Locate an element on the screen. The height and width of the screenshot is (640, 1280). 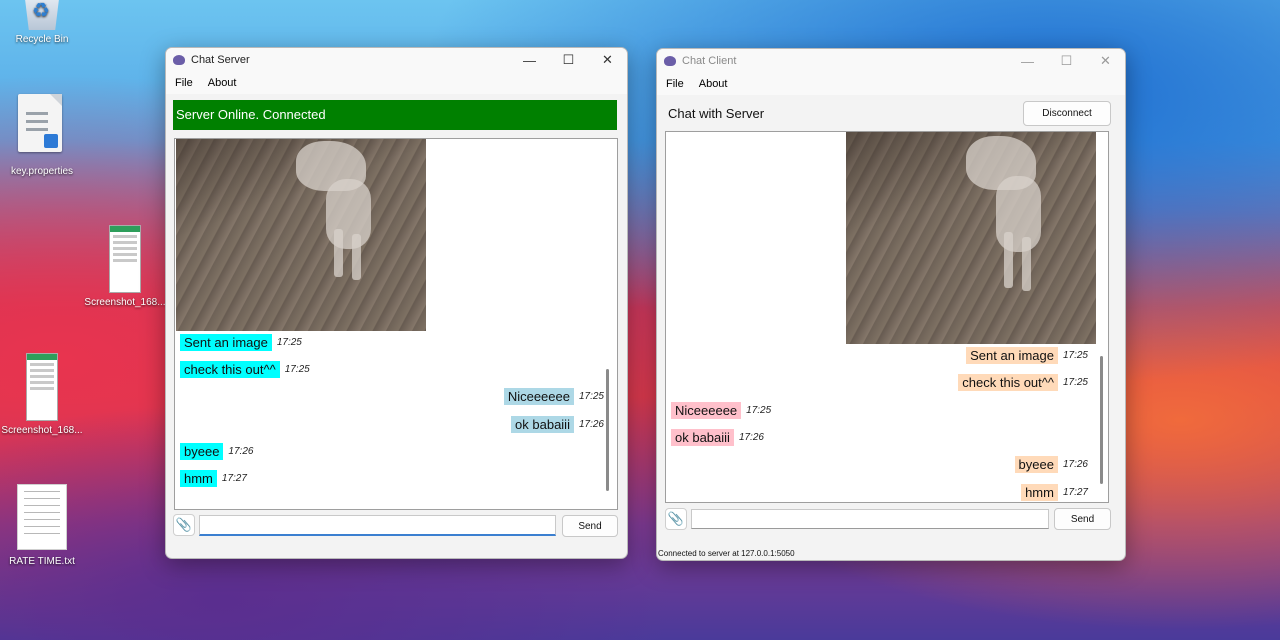
desktop-icon-rate-time: RATE TIME.txt is located at coordinates (43, 525).